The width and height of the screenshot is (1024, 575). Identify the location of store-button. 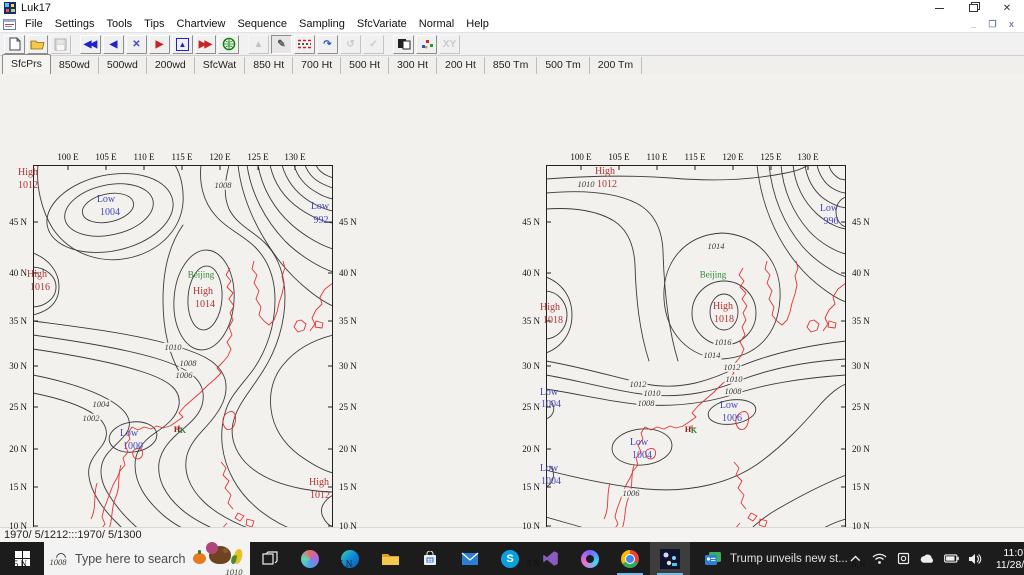
(430, 558).